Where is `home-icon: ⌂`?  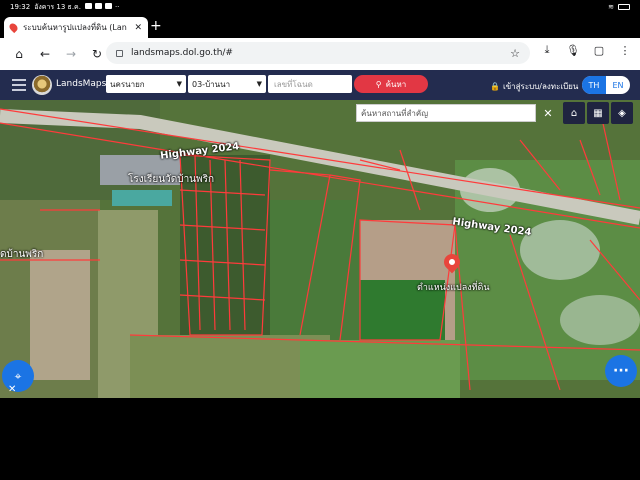
home-icon: ⌂ is located at coordinates (574, 113).